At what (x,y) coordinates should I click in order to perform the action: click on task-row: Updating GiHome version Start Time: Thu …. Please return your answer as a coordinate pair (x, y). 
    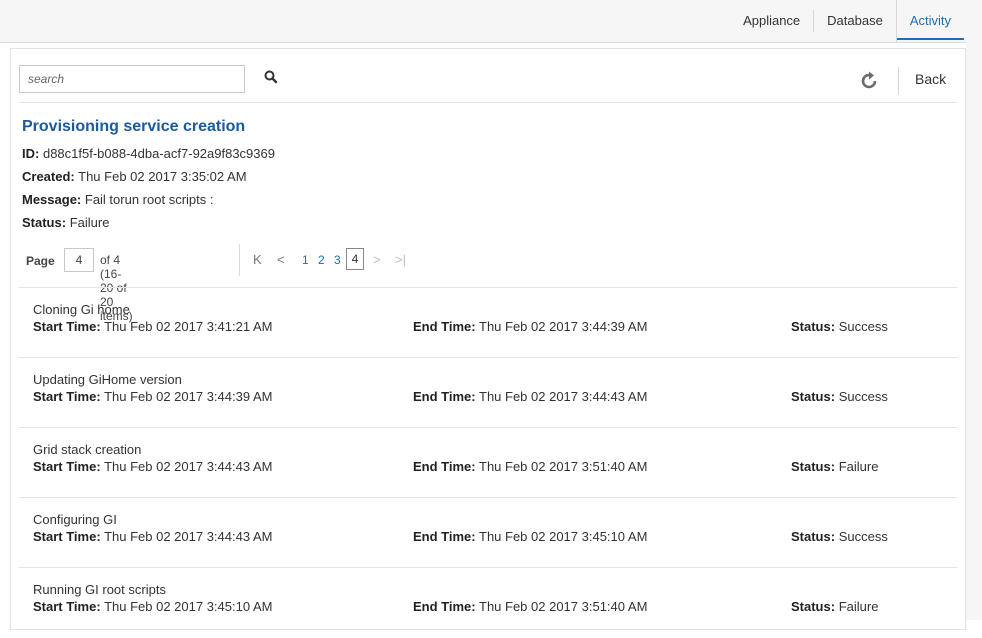
    Looking at the image, I should click on (488, 392).